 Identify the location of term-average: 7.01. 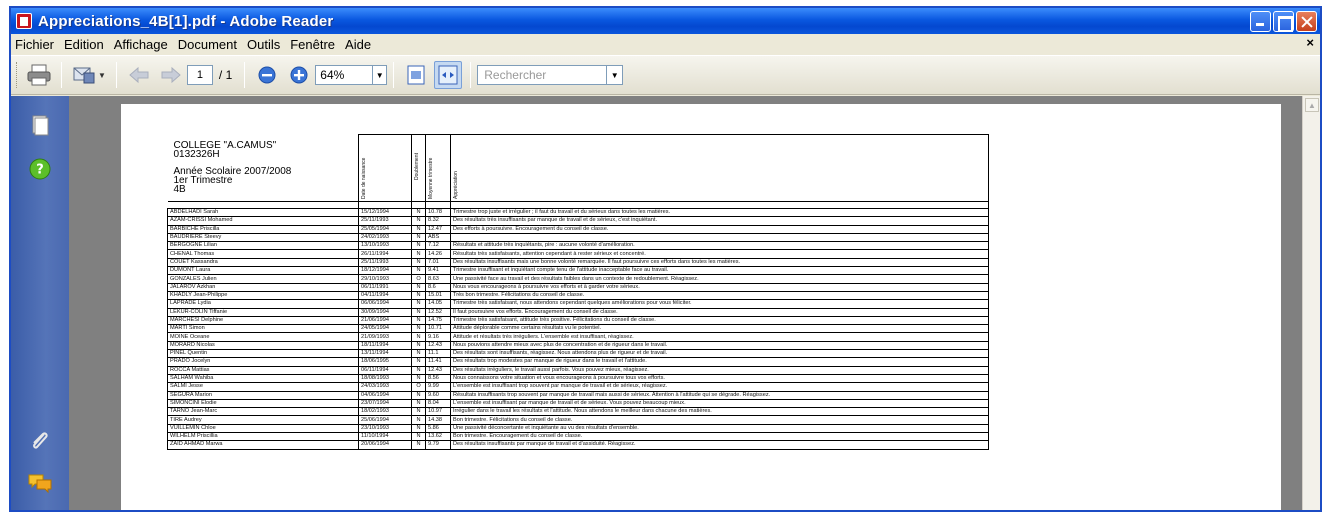
(438, 262).